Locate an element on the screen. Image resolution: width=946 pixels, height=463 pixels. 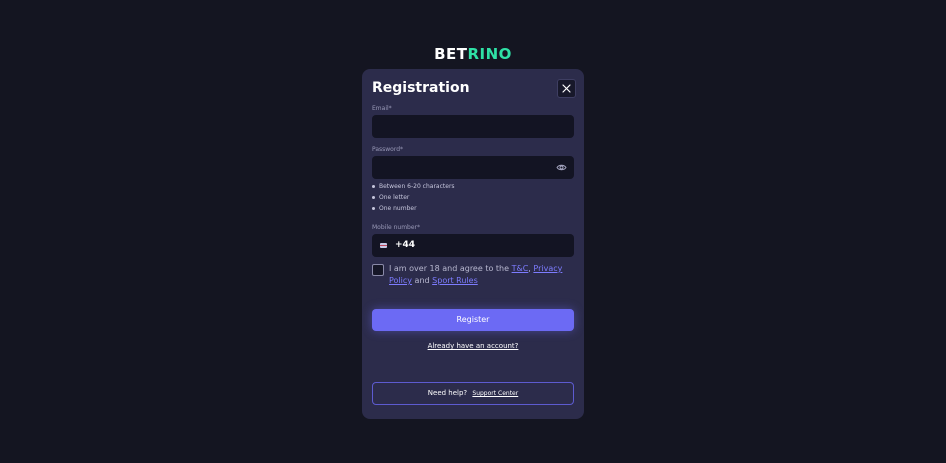
help-text: Need help? is located at coordinates (447, 393).